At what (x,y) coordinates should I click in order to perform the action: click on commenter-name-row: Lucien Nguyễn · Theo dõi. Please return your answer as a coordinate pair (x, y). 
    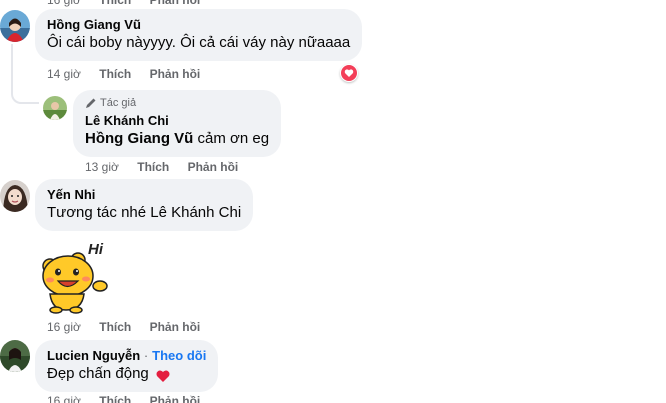
    Looking at the image, I should click on (126, 355).